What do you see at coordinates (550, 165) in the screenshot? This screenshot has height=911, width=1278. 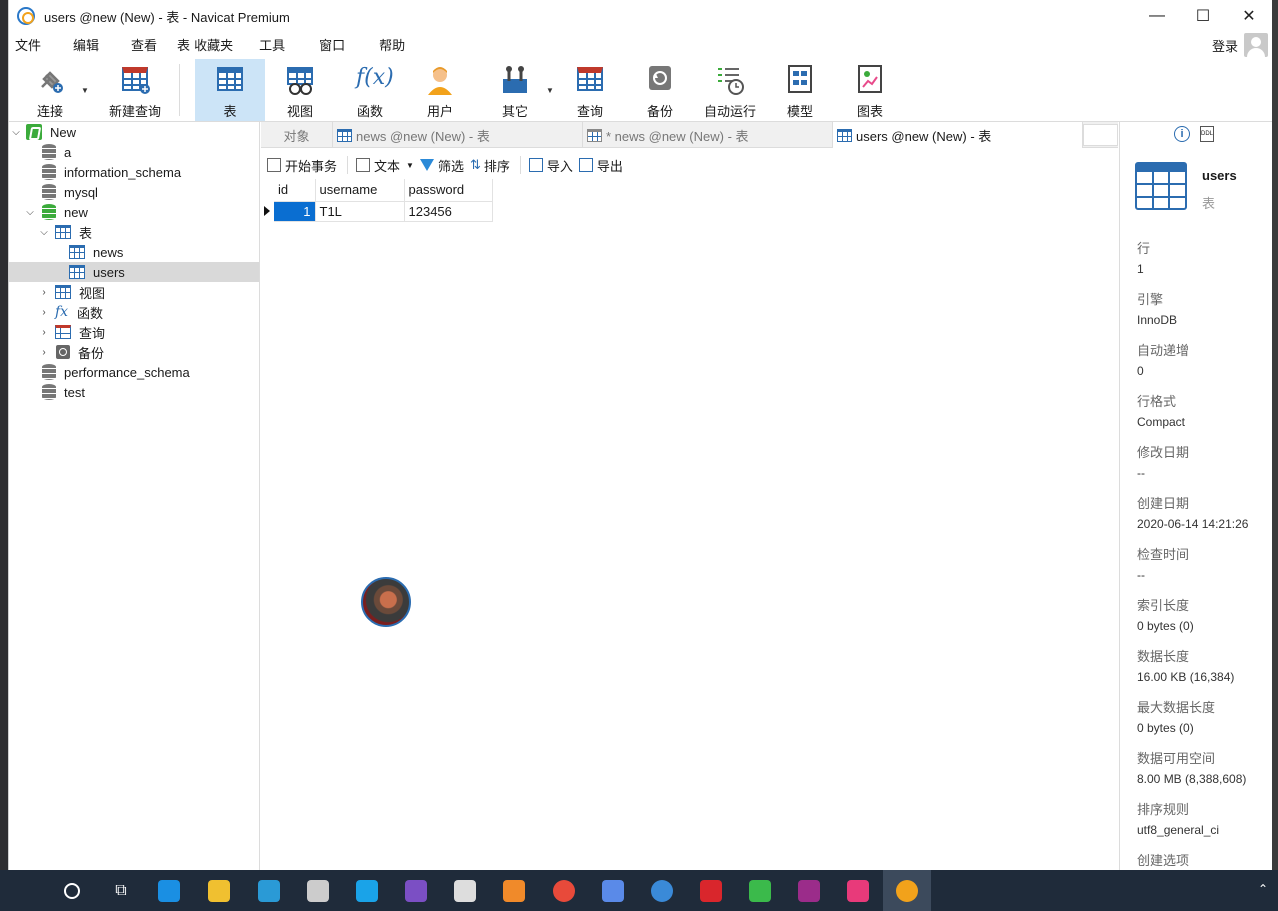 I see `import-button: 导入` at bounding box center [550, 165].